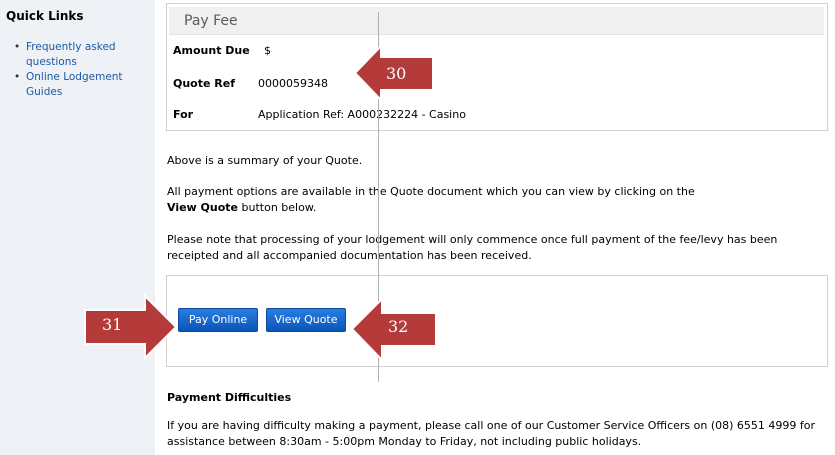 The width and height of the screenshot is (835, 455). What do you see at coordinates (398, 326) in the screenshot?
I see `callout-number-32: 32` at bounding box center [398, 326].